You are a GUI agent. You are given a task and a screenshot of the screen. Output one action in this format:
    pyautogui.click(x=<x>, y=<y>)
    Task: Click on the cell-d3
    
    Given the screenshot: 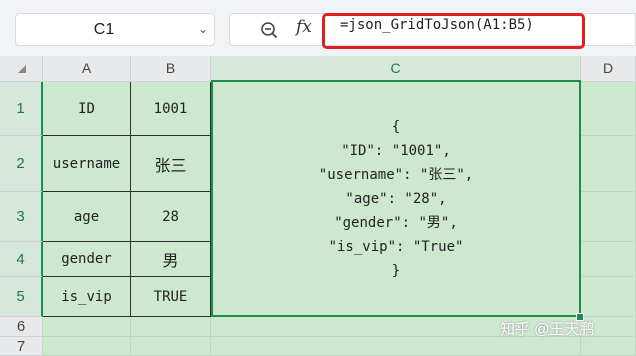 What is the action you would take?
    pyautogui.click(x=608, y=217)
    